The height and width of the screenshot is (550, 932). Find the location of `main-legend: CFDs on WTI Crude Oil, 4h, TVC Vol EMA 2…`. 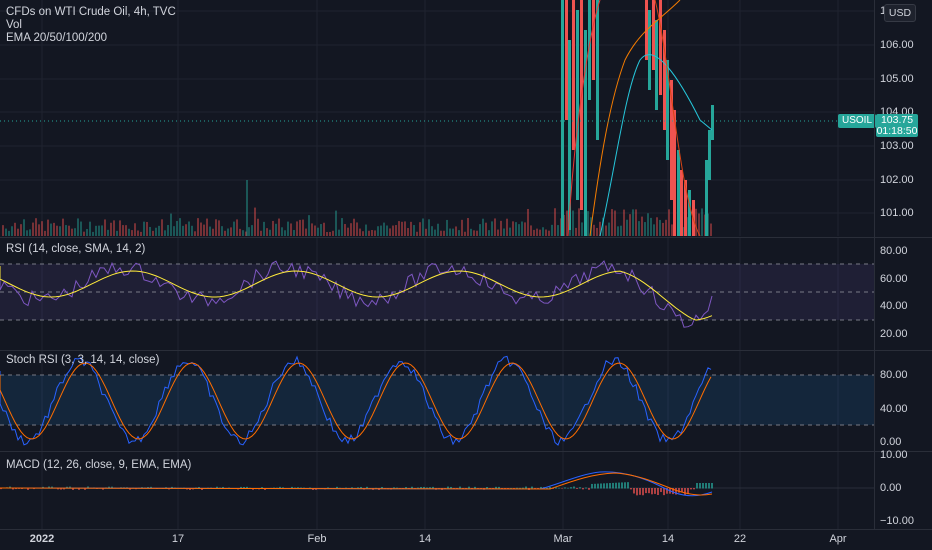

main-legend: CFDs on WTI Crude Oil, 4h, TVC Vol EMA 2… is located at coordinates (91, 25).